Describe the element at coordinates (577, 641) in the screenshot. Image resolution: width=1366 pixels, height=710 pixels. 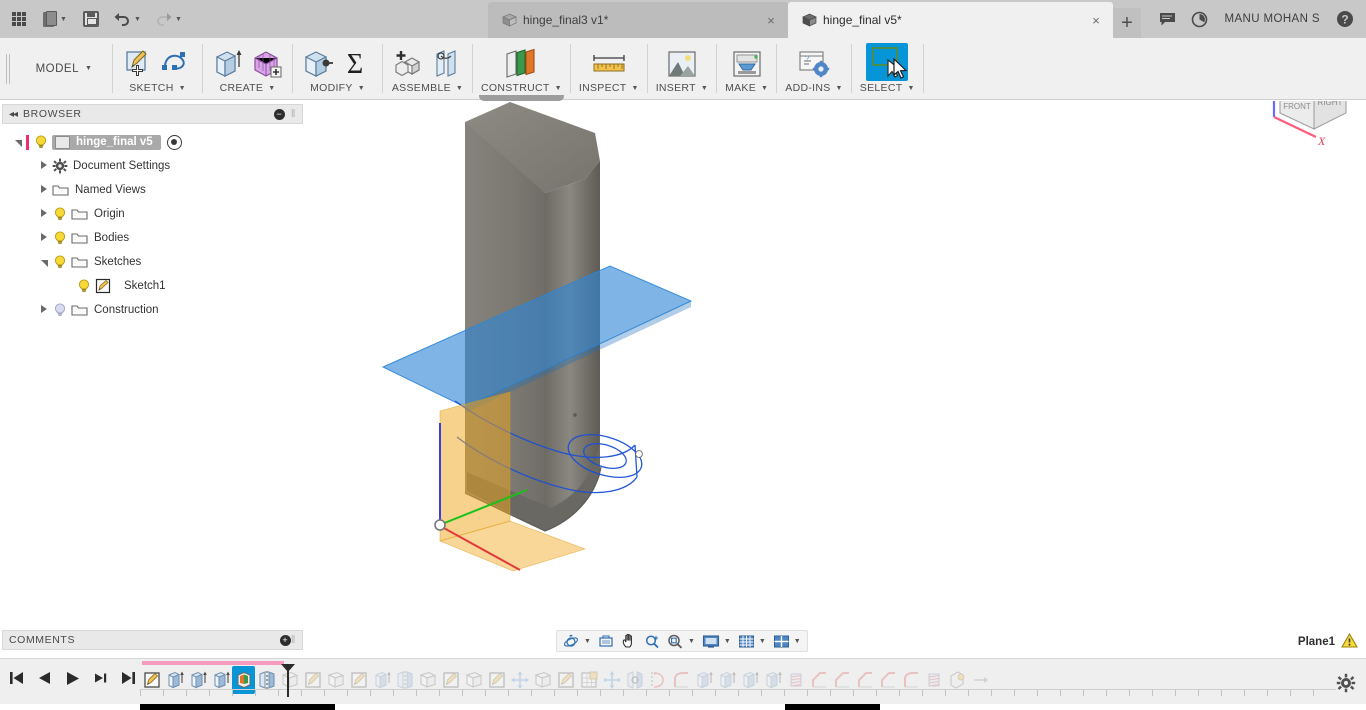
I see `orbit-icon: ▼` at that location.